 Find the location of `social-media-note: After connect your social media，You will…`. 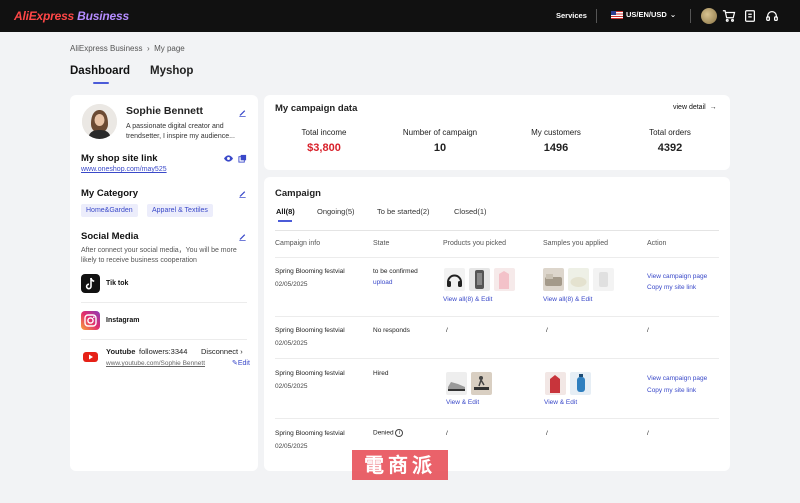

social-media-note: After connect your social media，You will… is located at coordinates (159, 255).